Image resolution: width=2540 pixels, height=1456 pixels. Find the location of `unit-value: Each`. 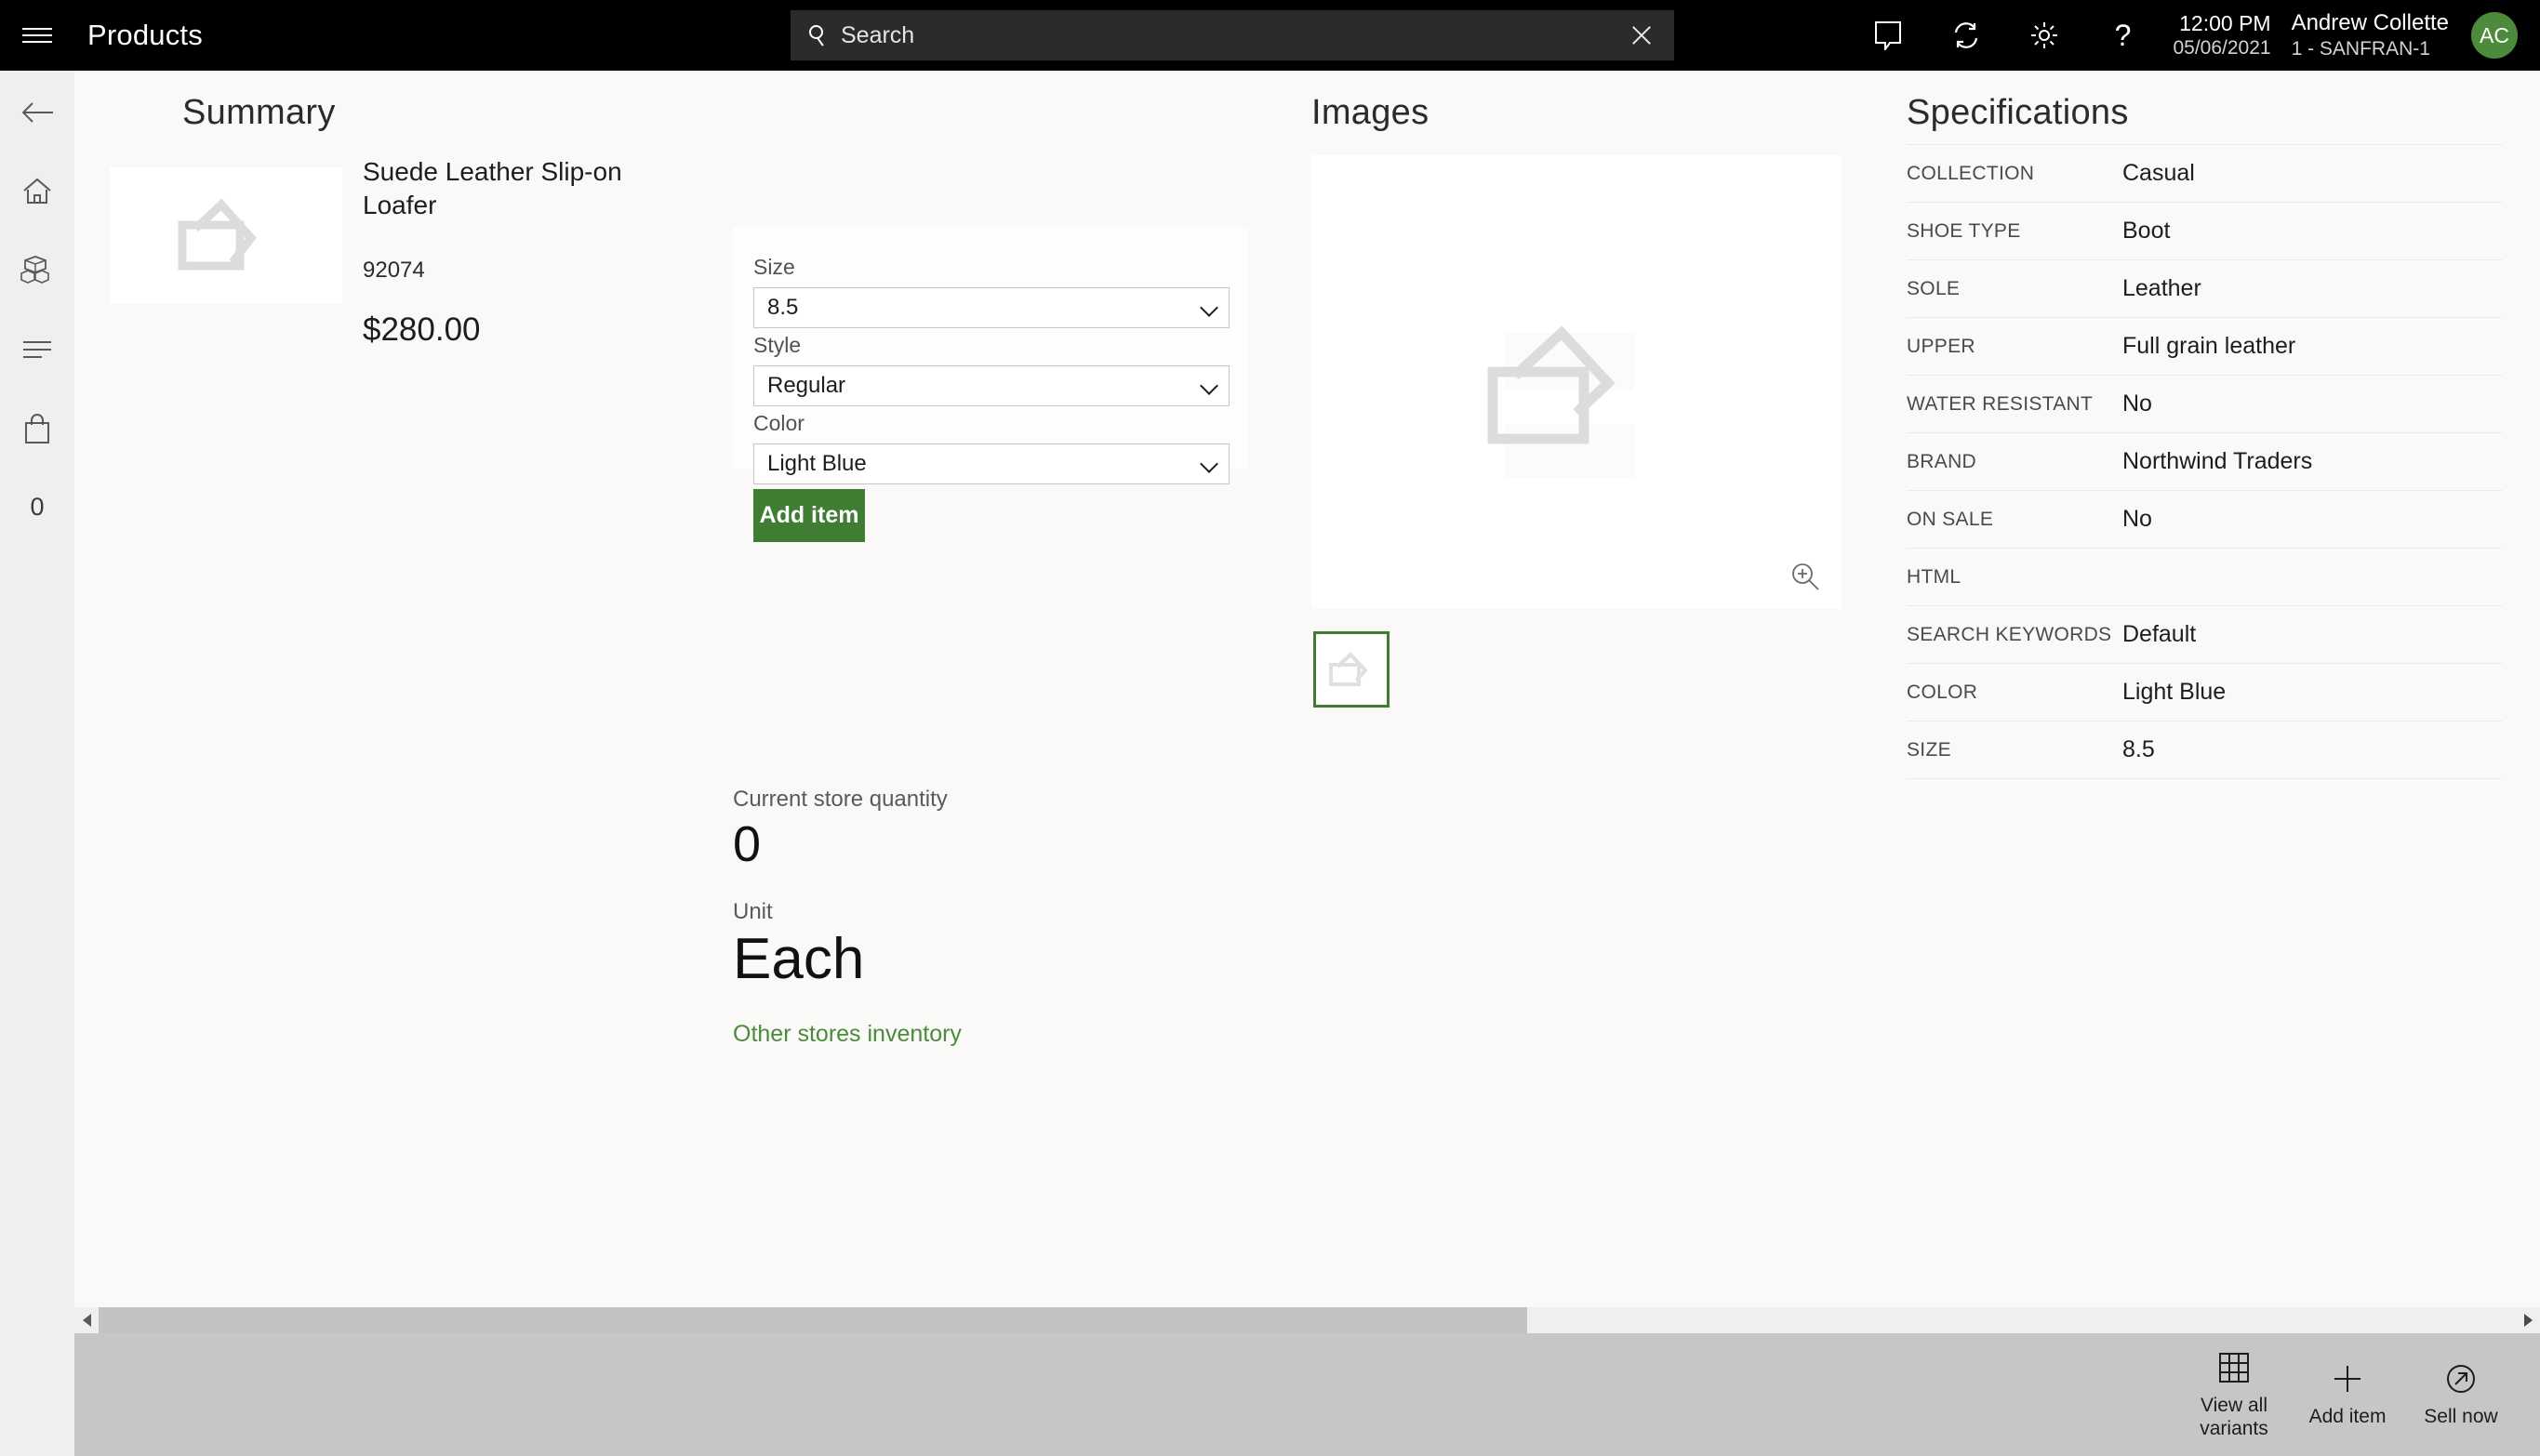

unit-value: Each is located at coordinates (799, 958).